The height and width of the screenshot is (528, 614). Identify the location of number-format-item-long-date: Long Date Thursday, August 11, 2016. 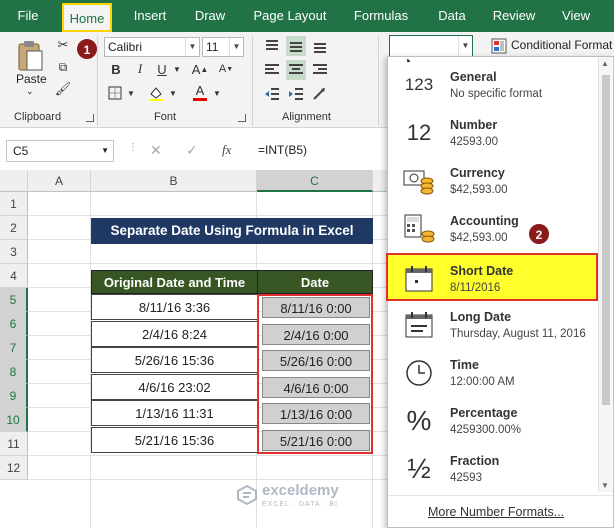
(493, 325).